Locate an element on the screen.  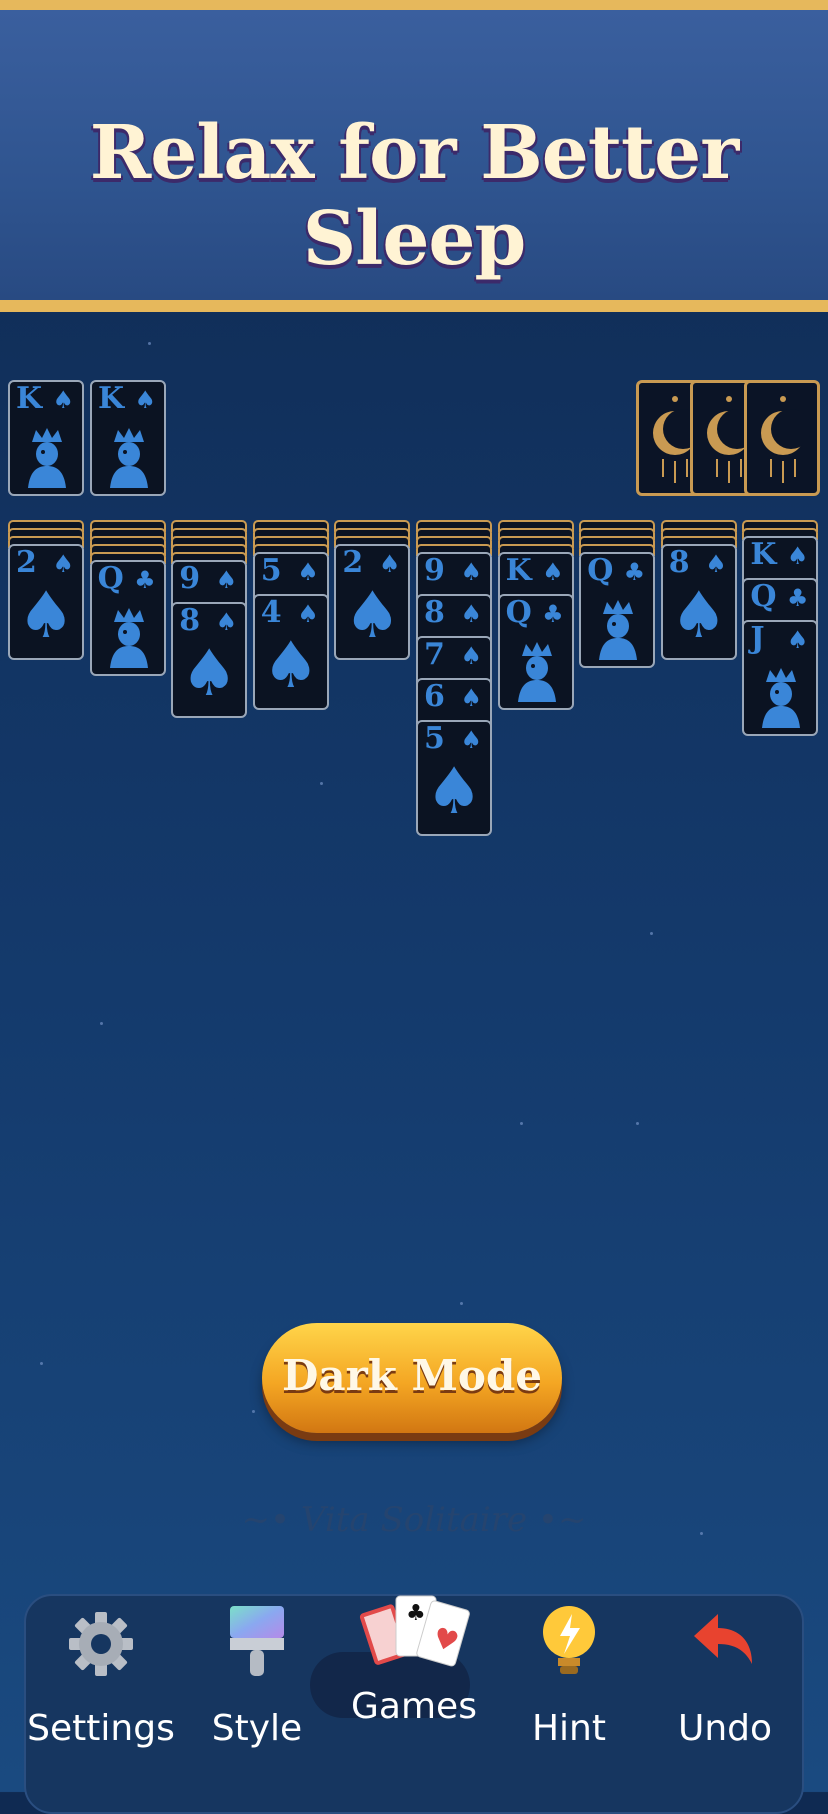
undo-label: Undo is located at coordinates (725, 1728).